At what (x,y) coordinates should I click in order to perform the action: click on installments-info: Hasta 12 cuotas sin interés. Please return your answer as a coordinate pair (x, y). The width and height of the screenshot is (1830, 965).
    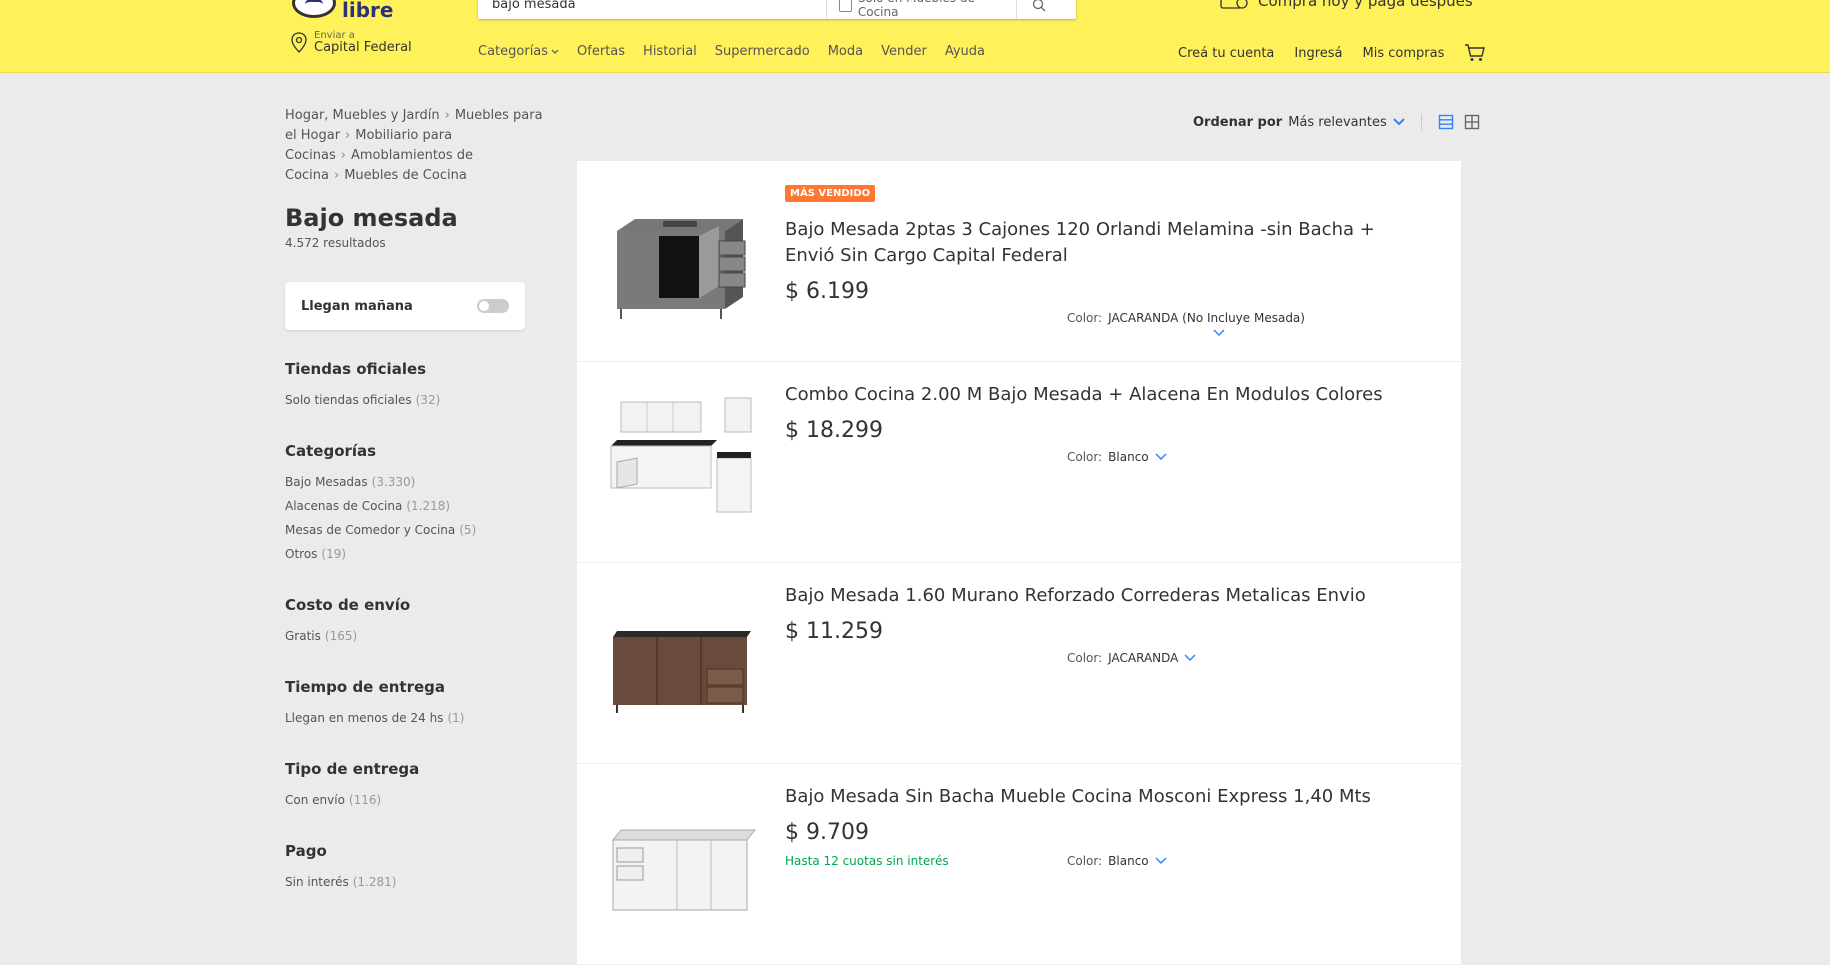
    Looking at the image, I should click on (867, 861).